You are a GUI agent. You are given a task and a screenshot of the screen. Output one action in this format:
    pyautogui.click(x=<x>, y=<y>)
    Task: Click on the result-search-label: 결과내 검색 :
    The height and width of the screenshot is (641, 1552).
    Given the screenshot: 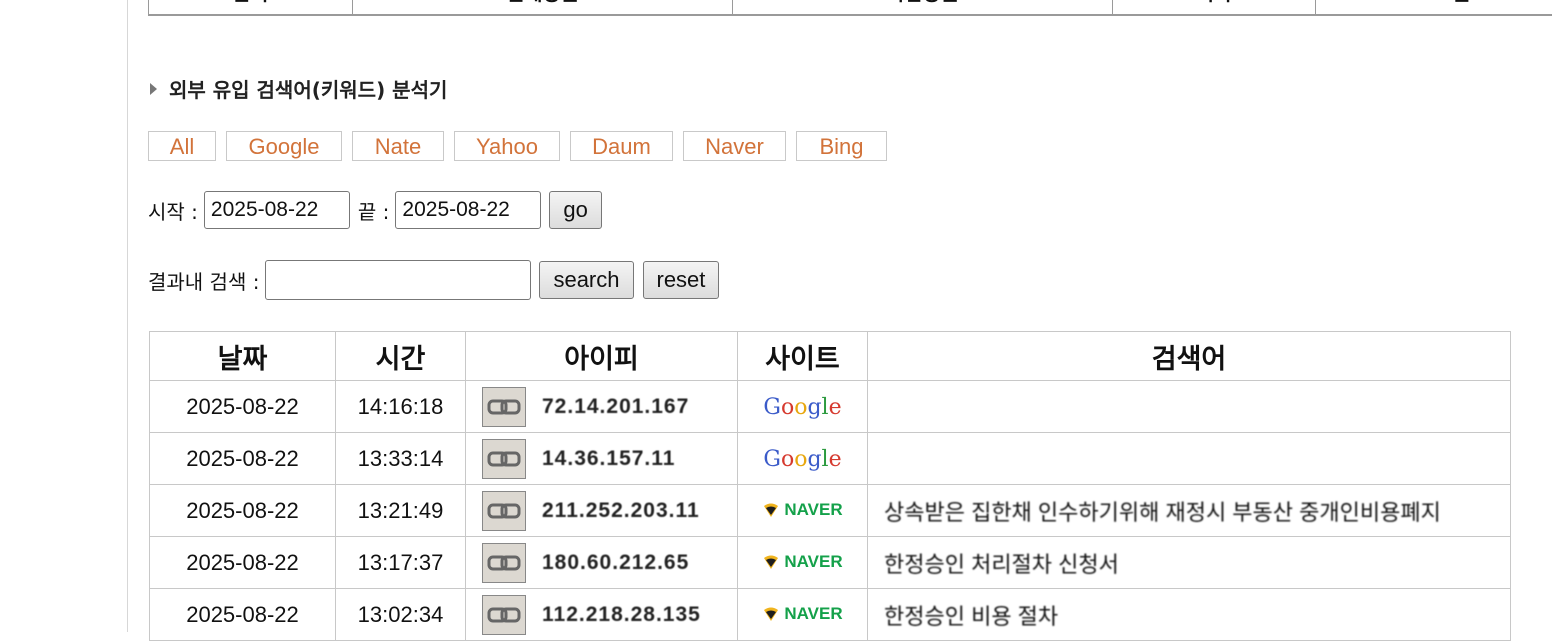 What is the action you would take?
    pyautogui.click(x=204, y=281)
    